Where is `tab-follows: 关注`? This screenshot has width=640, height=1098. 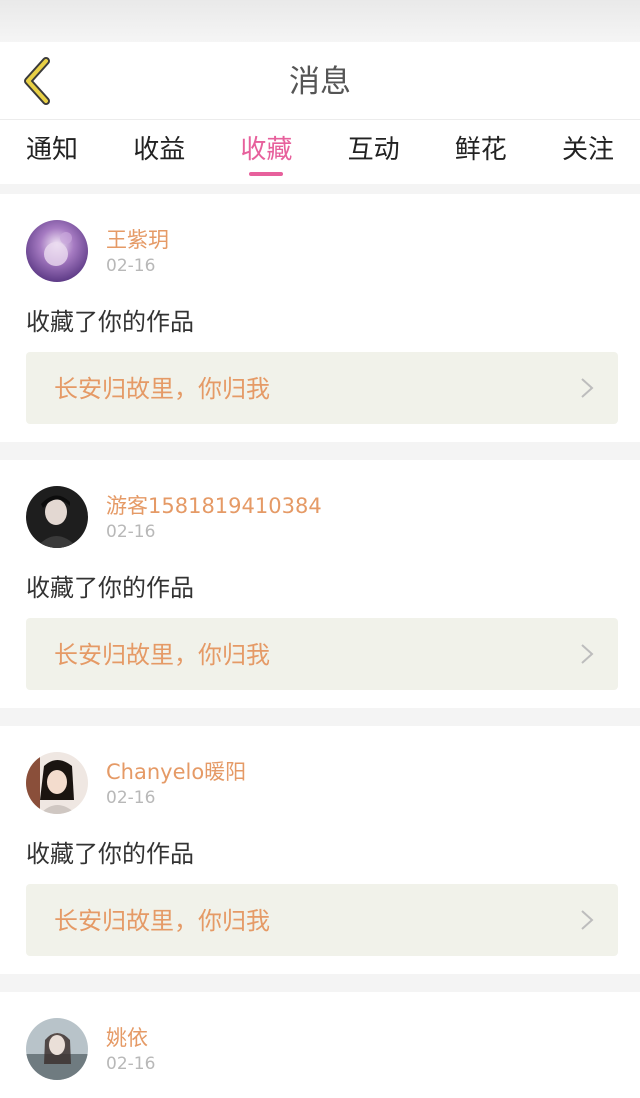
tab-follows: 关注 is located at coordinates (588, 152).